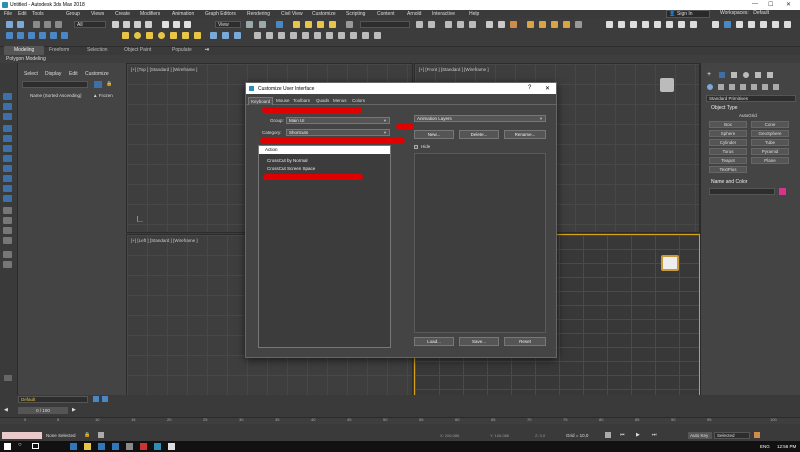 Image resolution: width=800 pixels, height=452 pixels. What do you see at coordinates (115, 24) in the screenshot?
I see `select-object-icon` at bounding box center [115, 24].